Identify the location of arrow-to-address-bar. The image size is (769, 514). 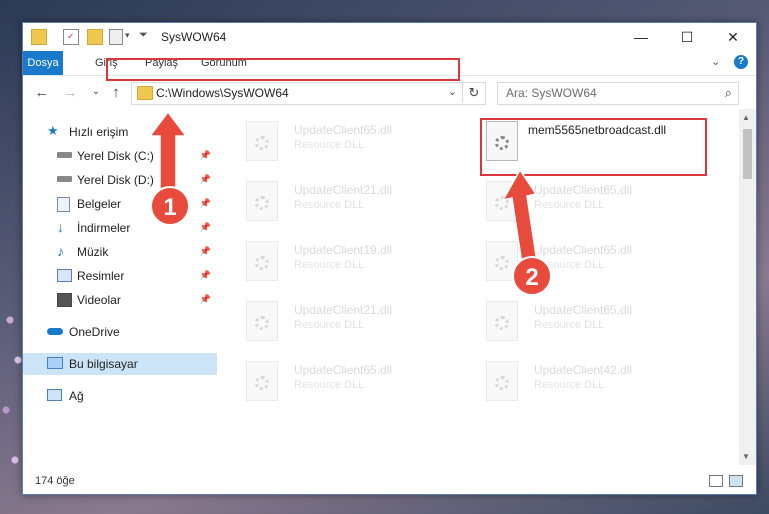
(168, 151).